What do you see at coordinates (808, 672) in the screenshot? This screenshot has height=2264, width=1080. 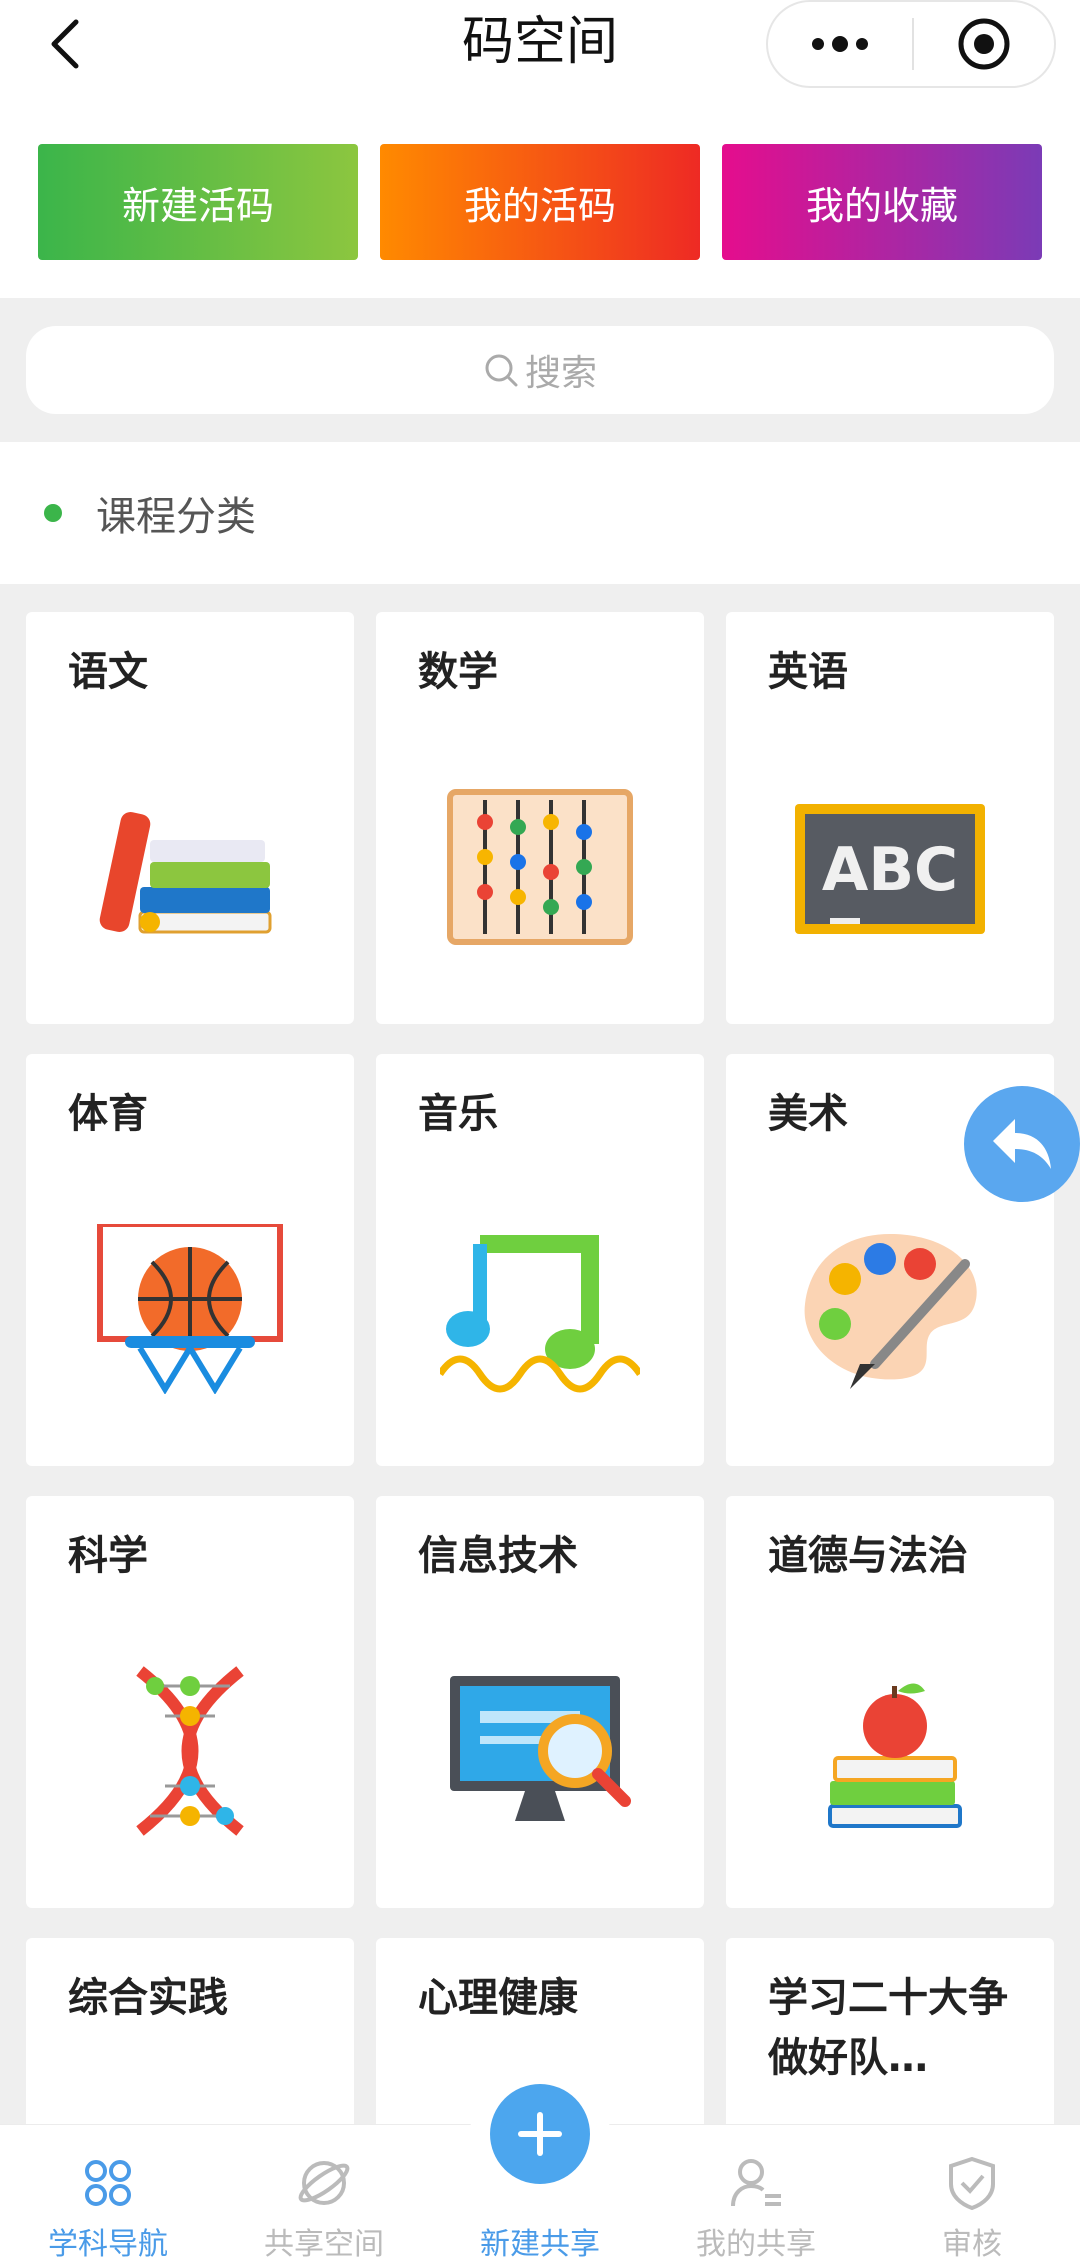 I see `subject-label: 英语` at bounding box center [808, 672].